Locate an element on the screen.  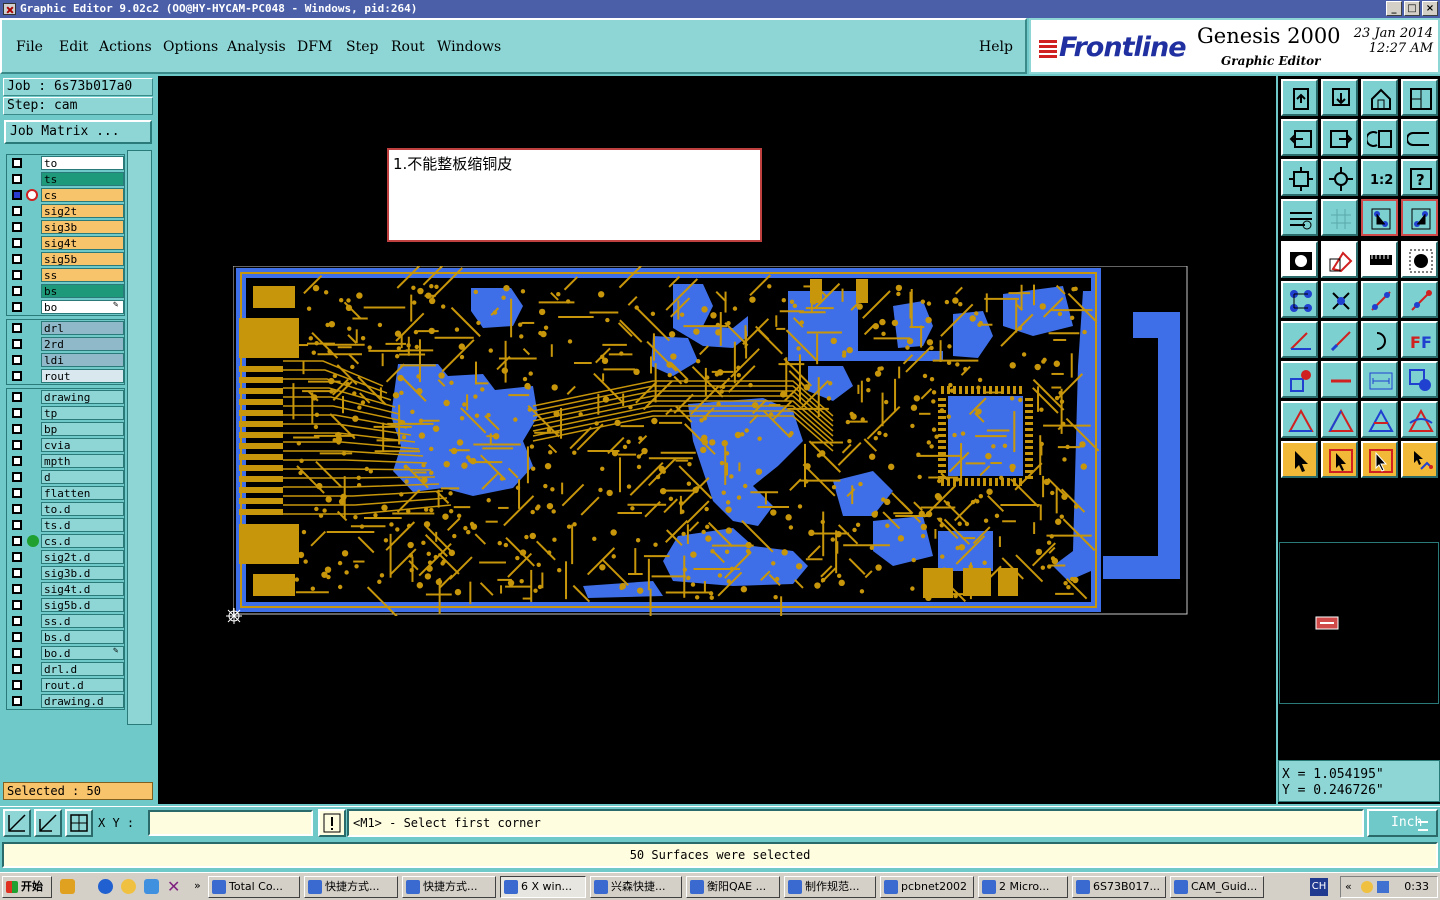
menu-actions: Actions is located at coordinates (125, 47).